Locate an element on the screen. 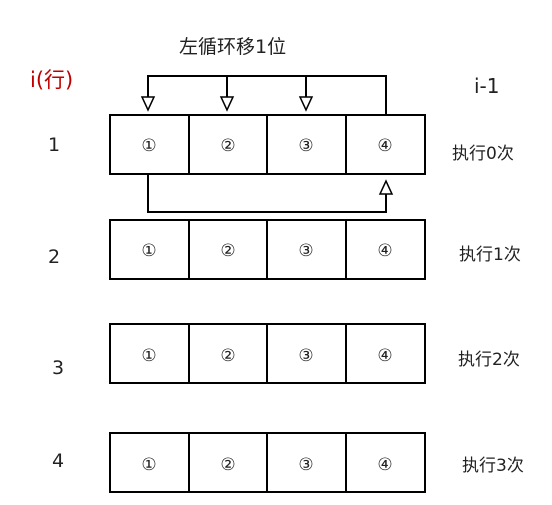 This screenshot has height=505, width=552. row-3-cell-3: ③ is located at coordinates (305, 356).